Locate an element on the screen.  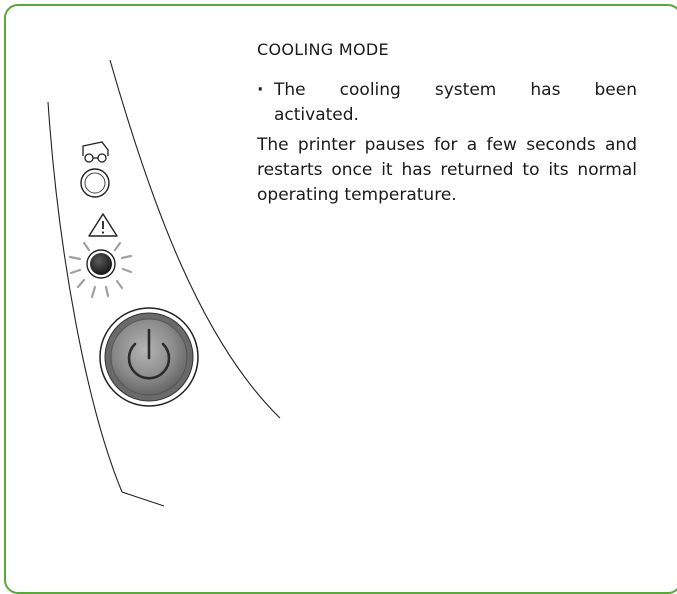
power-button is located at coordinates (149, 357).